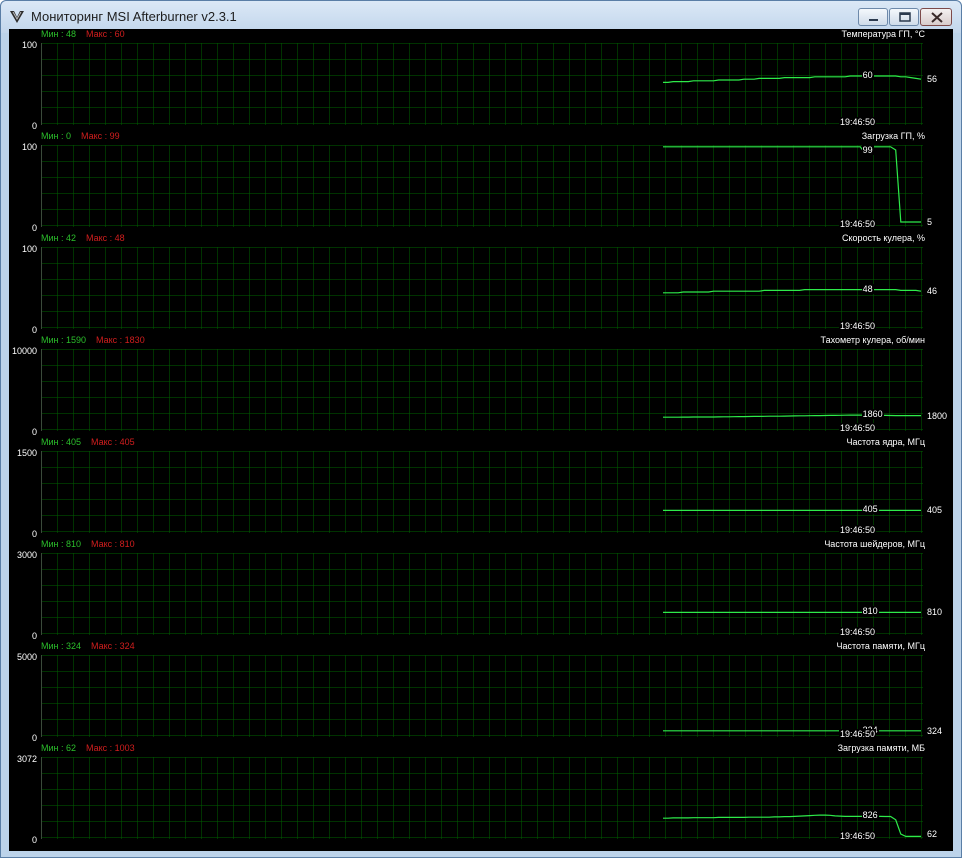 This screenshot has height=858, width=962. I want to click on current-value: 46, so click(932, 291).